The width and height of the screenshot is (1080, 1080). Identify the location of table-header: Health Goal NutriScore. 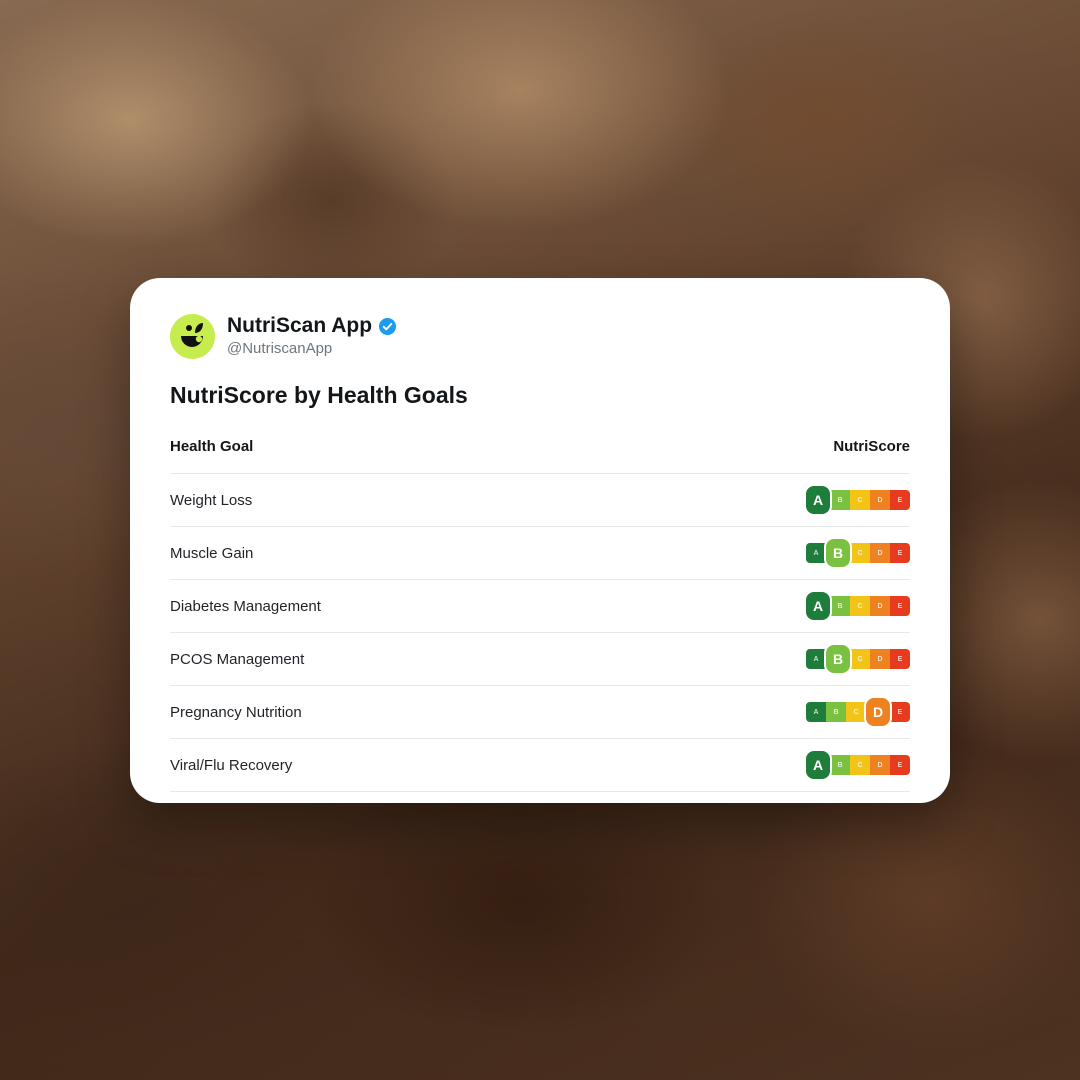
(540, 452).